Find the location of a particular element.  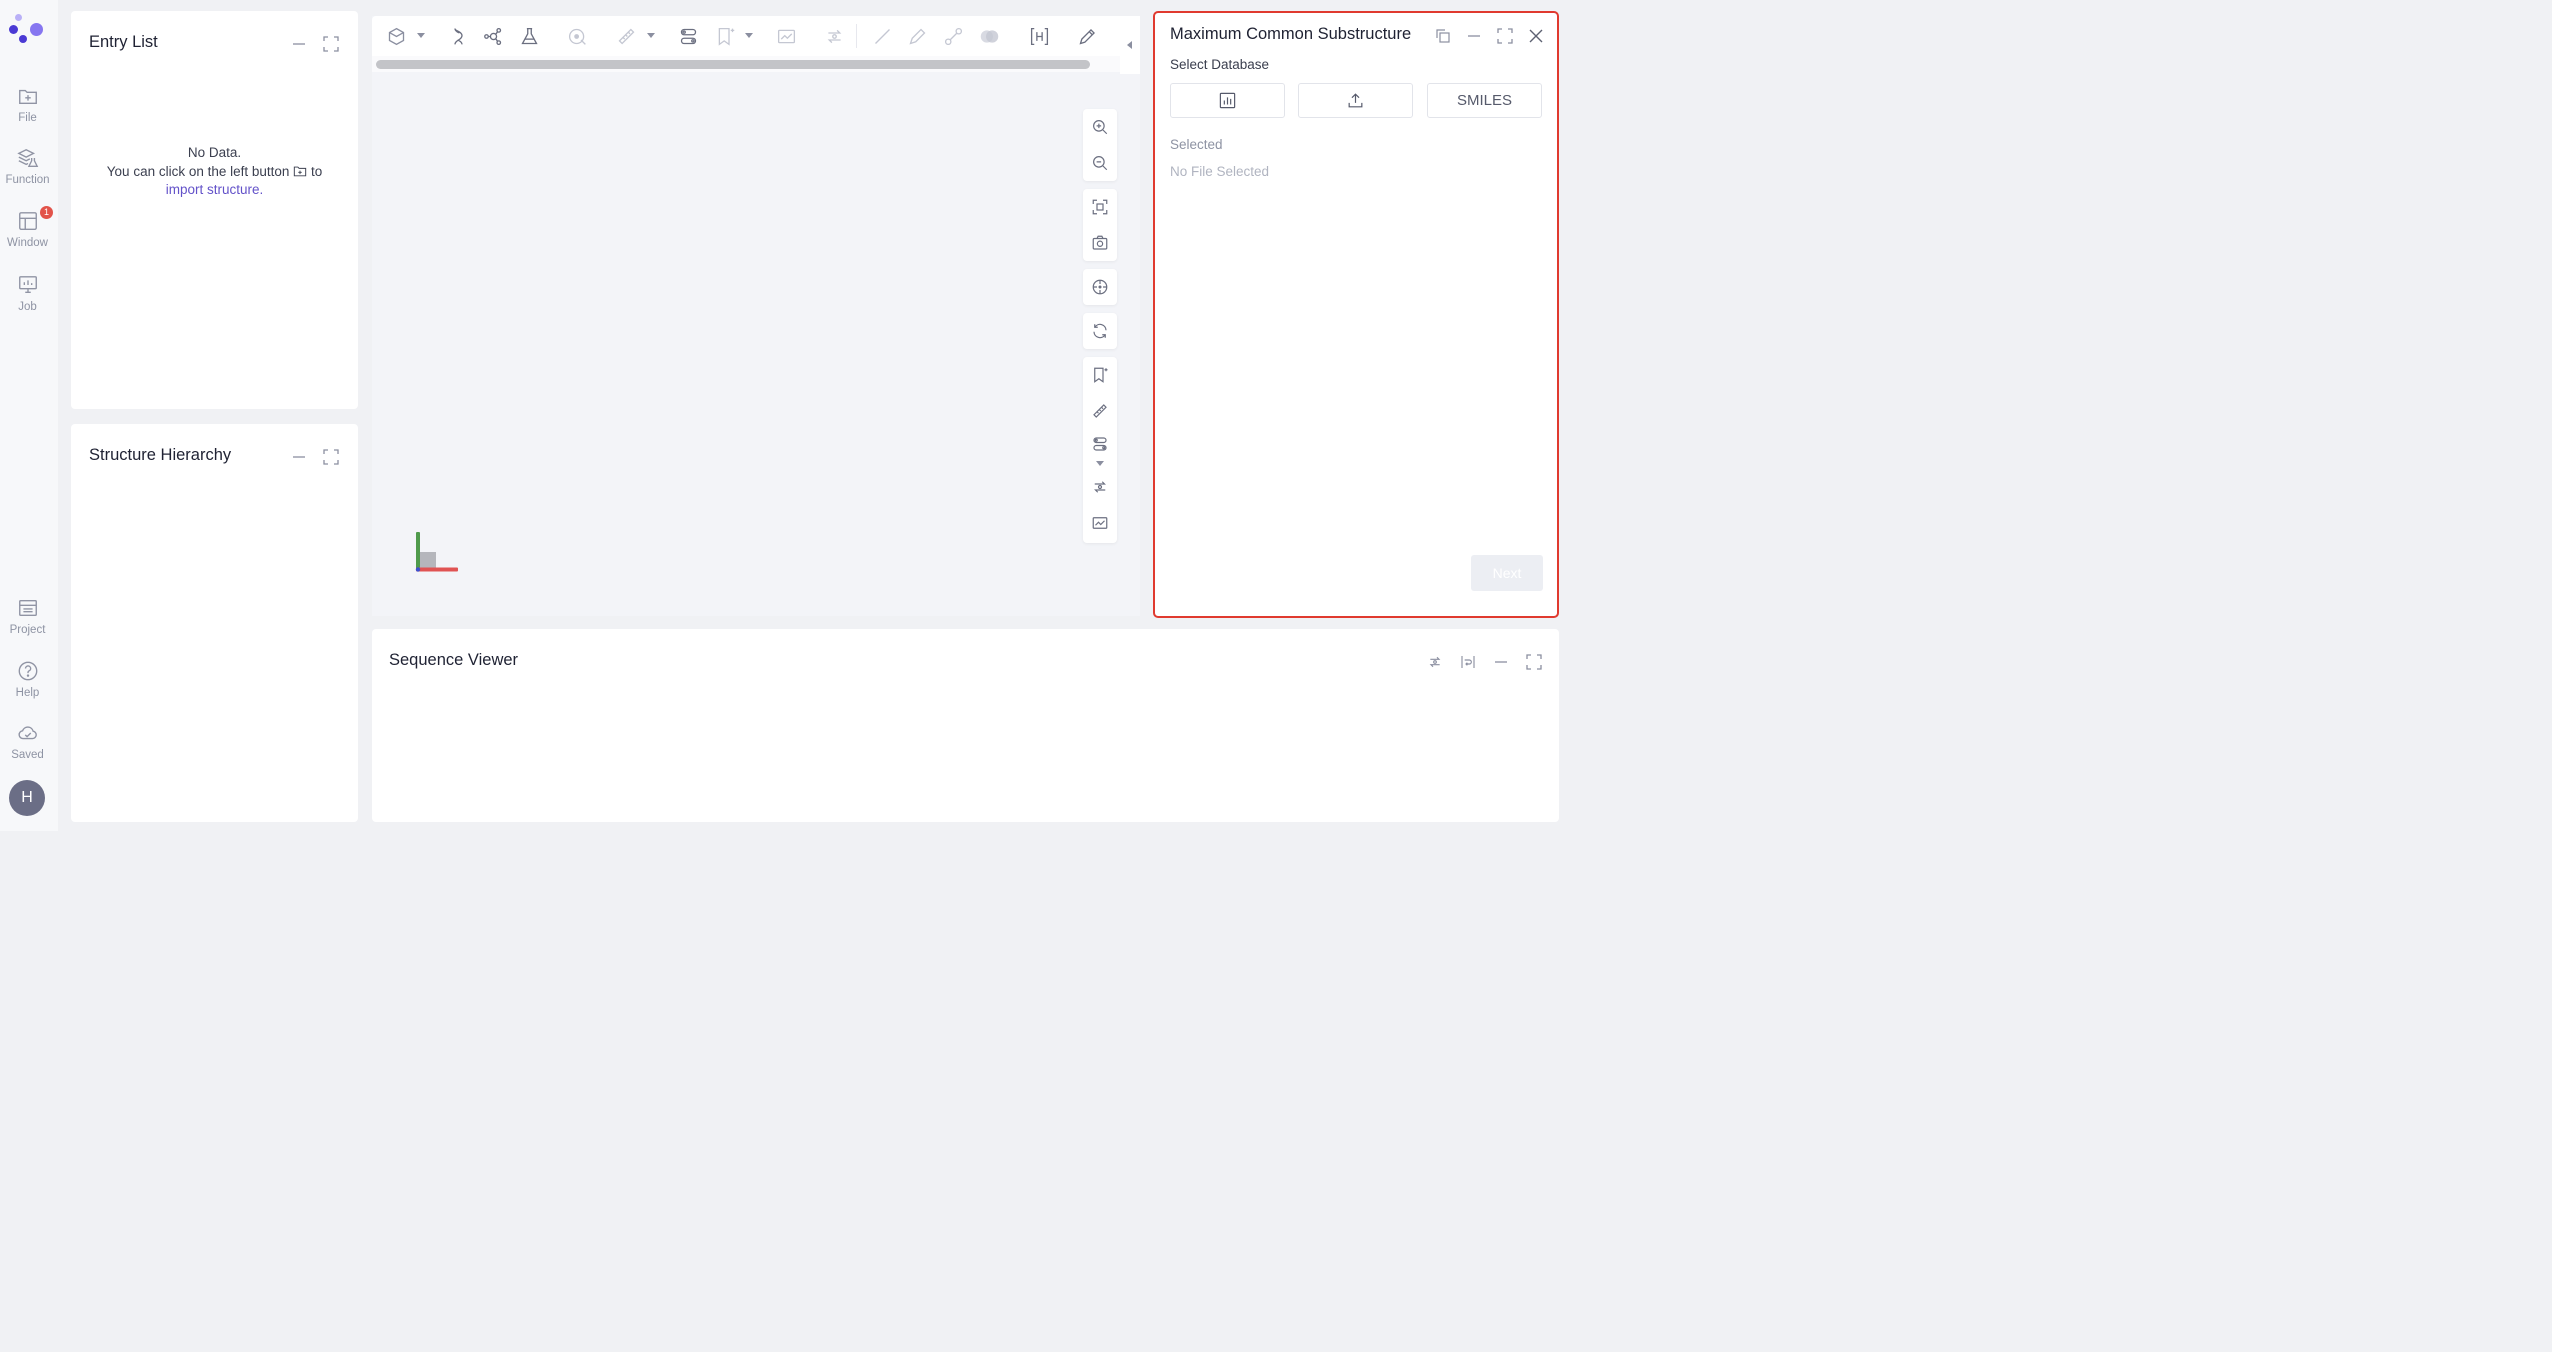

smiles-button: SMILES is located at coordinates (1484, 100).